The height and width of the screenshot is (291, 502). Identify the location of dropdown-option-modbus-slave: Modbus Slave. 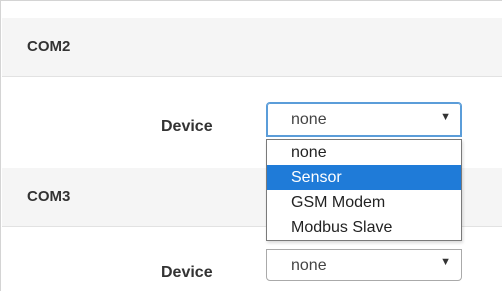
(364, 227).